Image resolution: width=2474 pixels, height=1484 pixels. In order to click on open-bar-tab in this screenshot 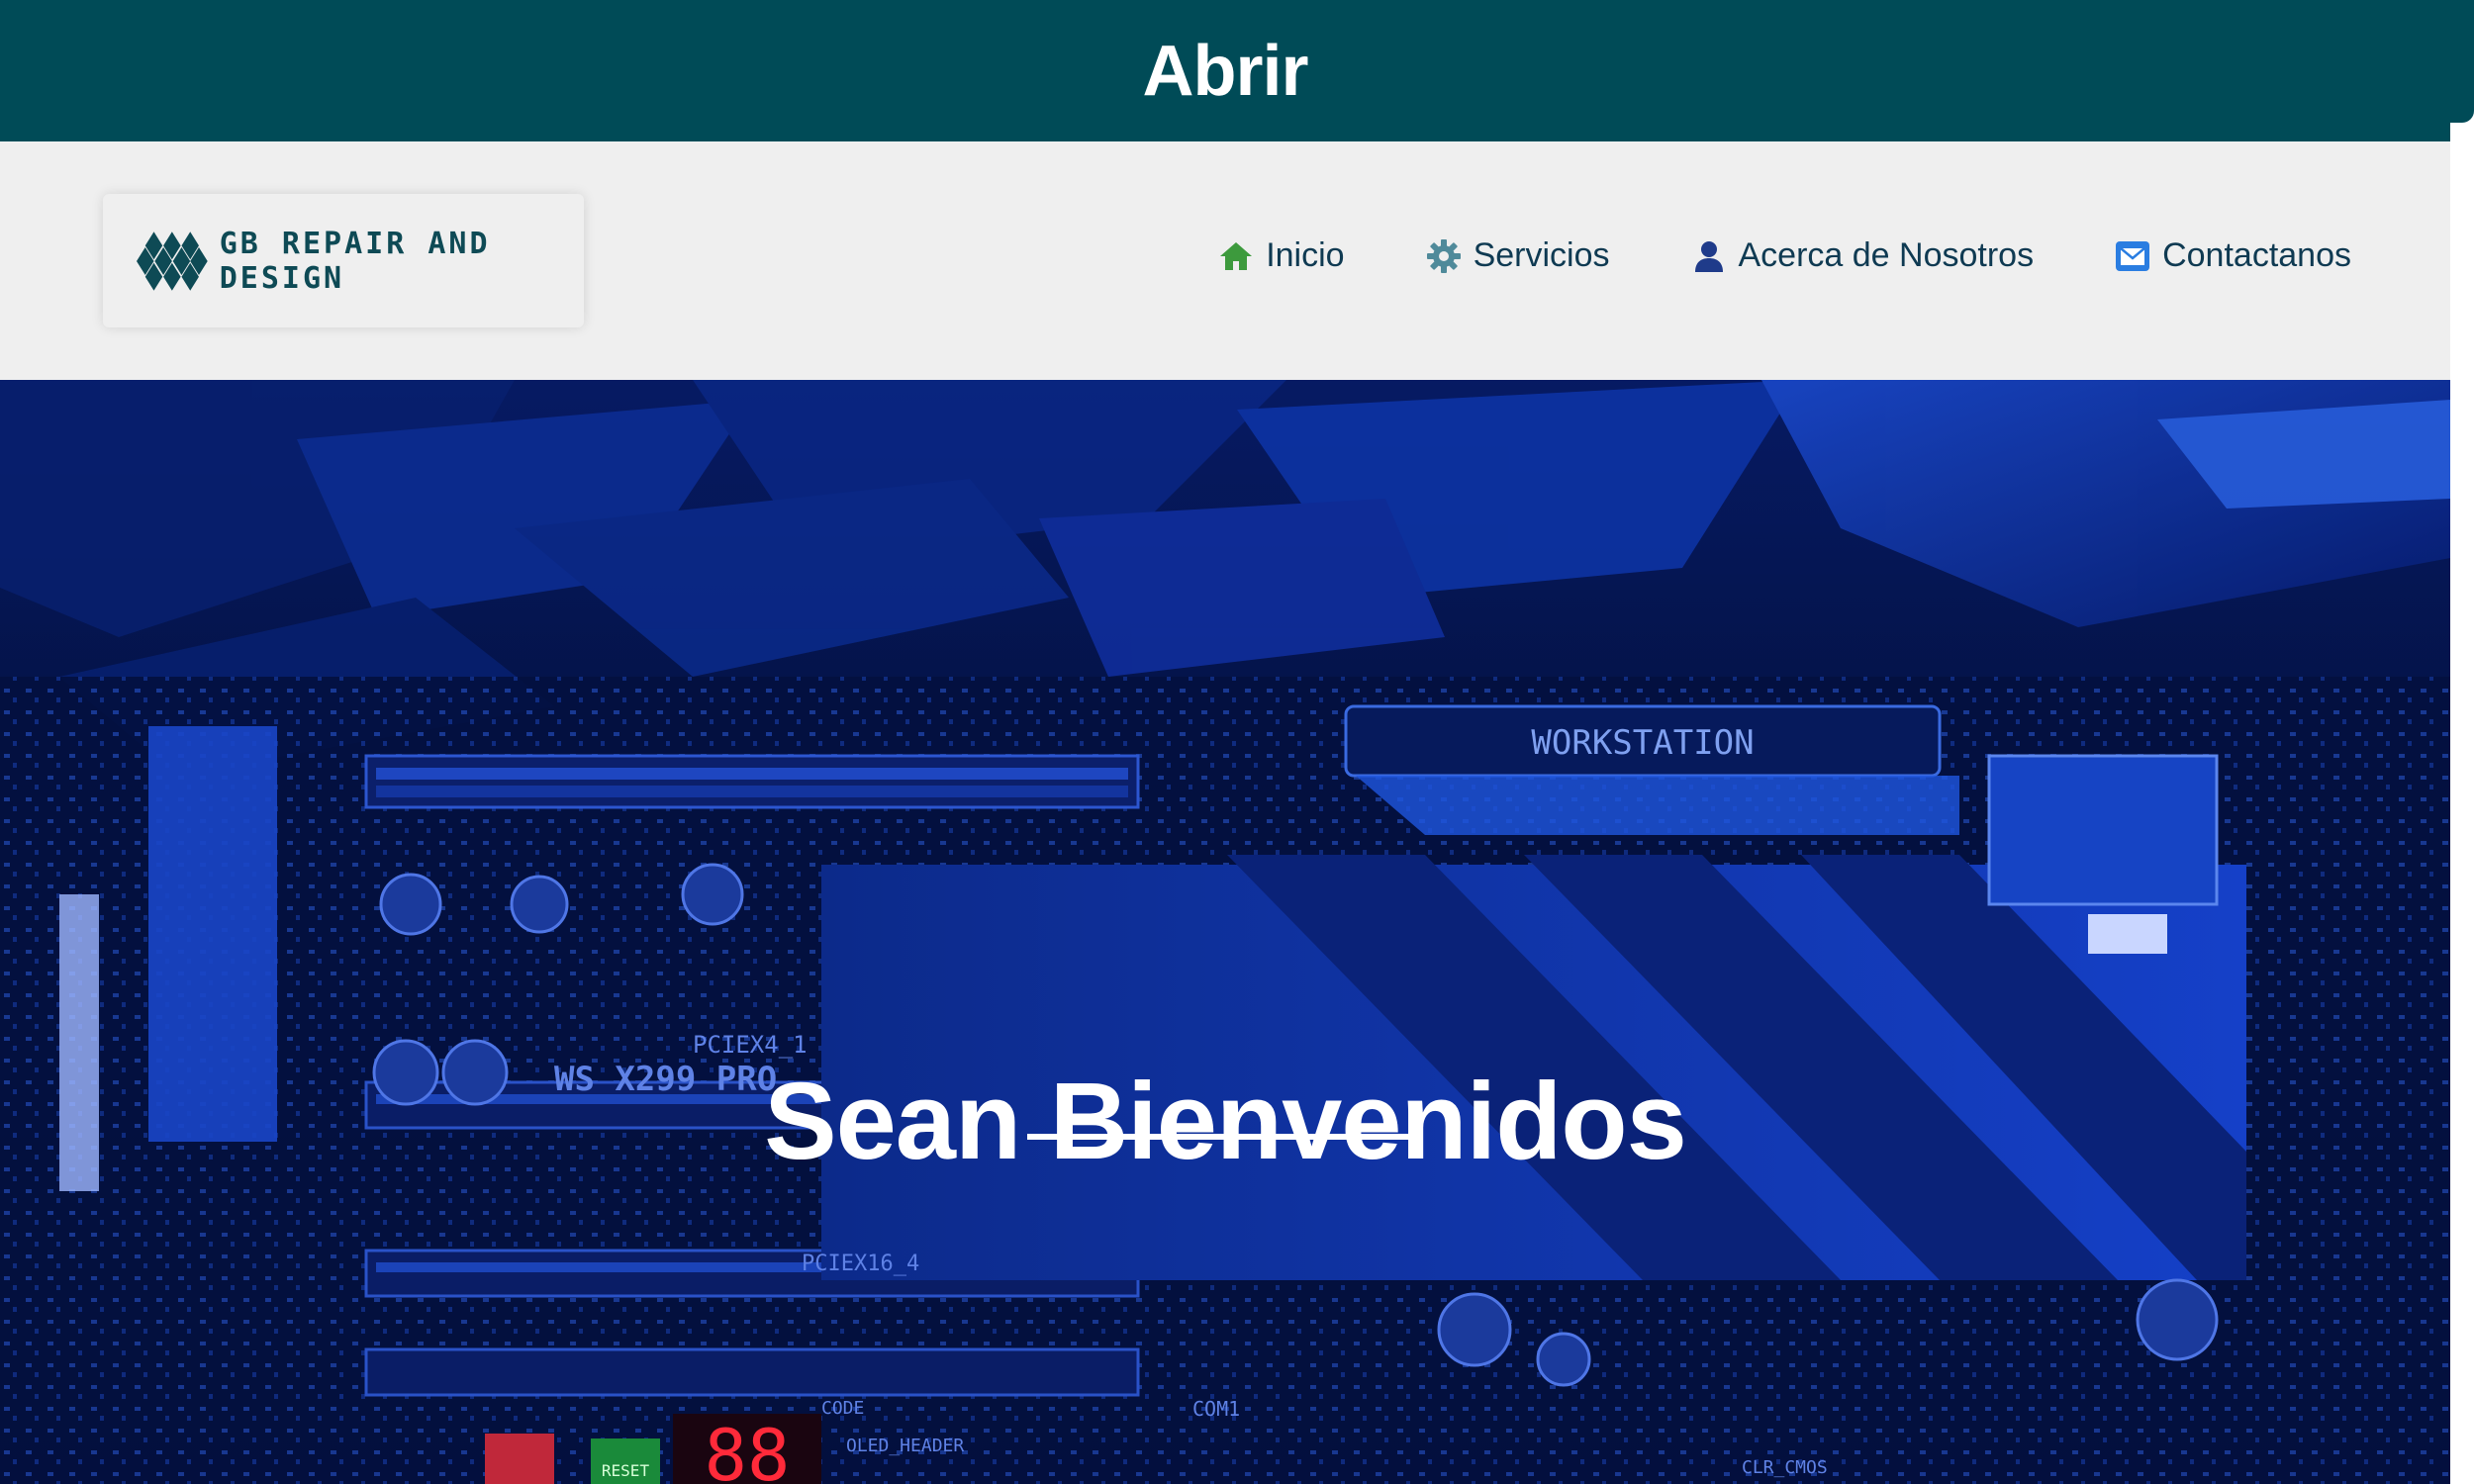, I will do `click(2462, 61)`.